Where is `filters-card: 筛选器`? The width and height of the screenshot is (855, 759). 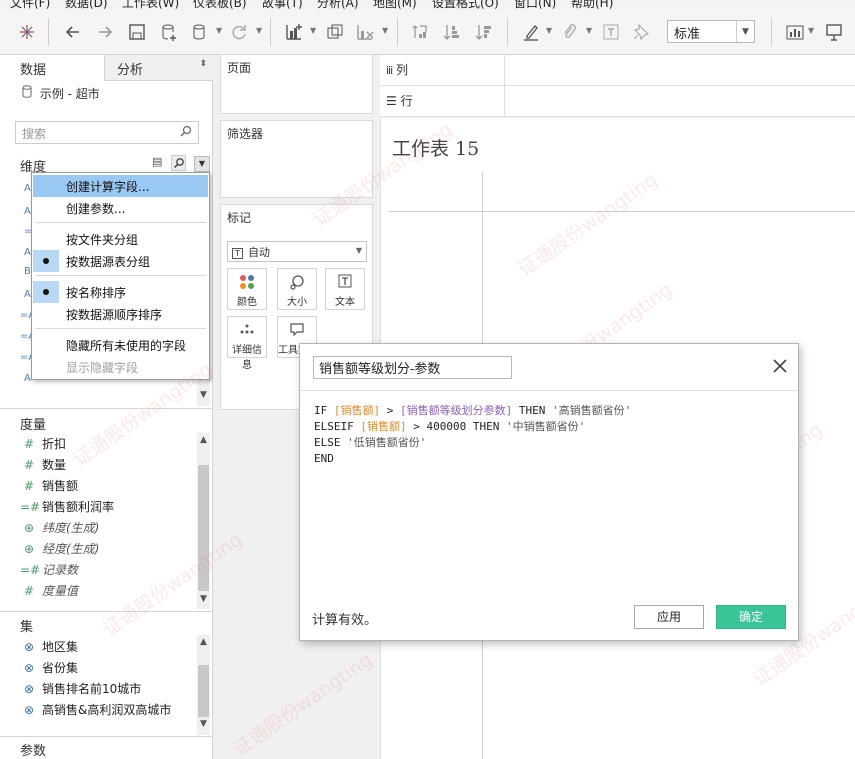 filters-card: 筛选器 is located at coordinates (296, 159).